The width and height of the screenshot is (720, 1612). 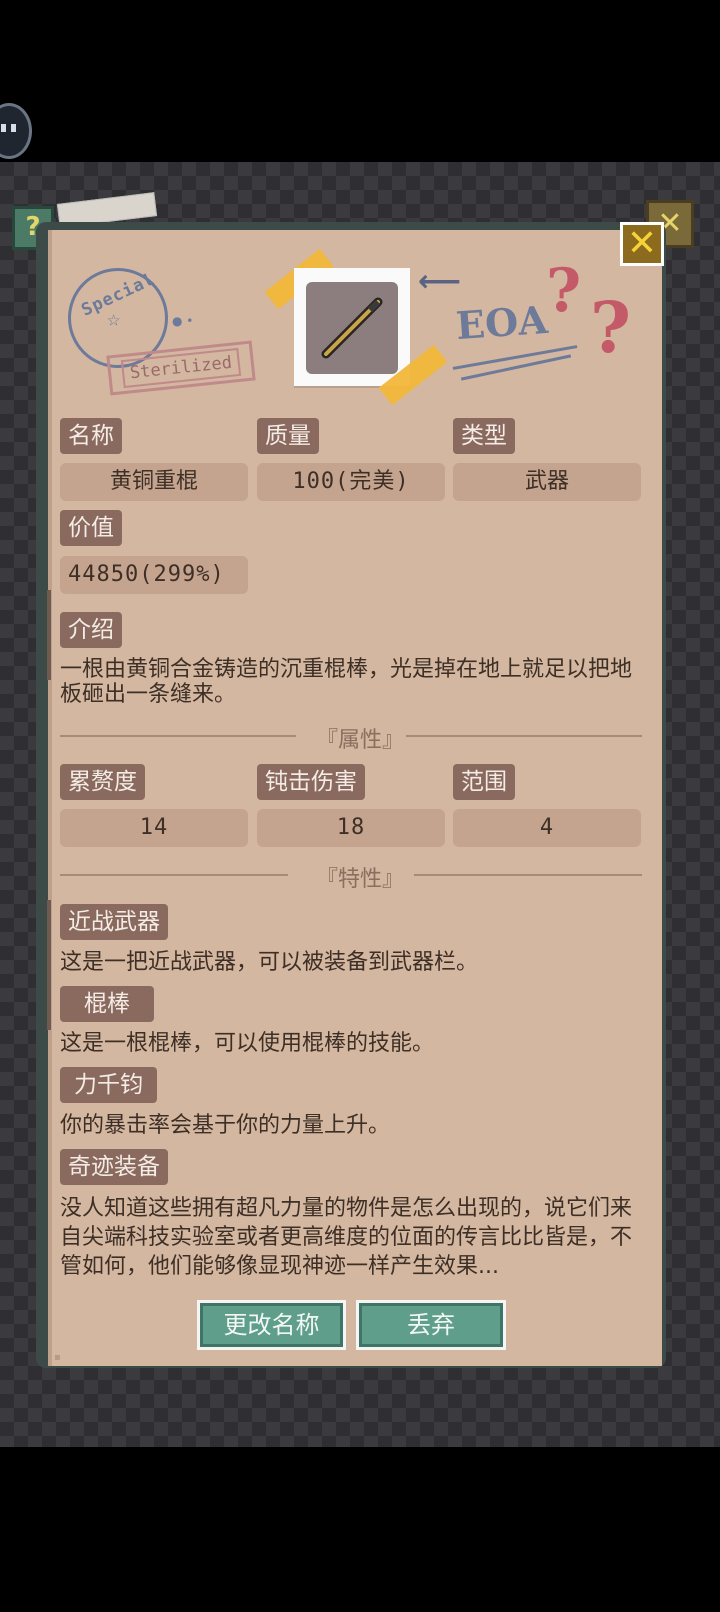 I want to click on attribute-value: 18, so click(x=351, y=828).